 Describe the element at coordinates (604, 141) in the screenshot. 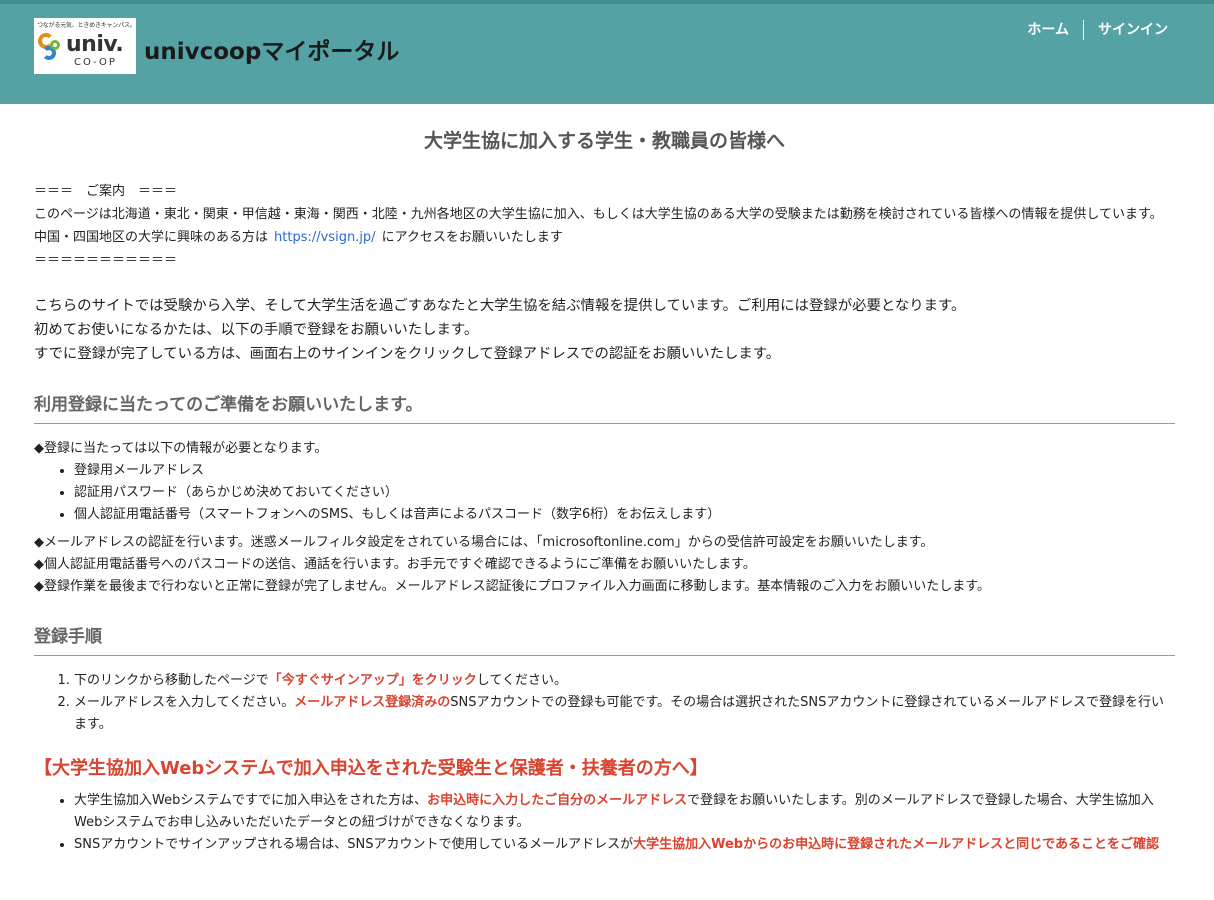

I see `page-title: 大学生協に加入する学生・教職員の皆様へ` at that location.